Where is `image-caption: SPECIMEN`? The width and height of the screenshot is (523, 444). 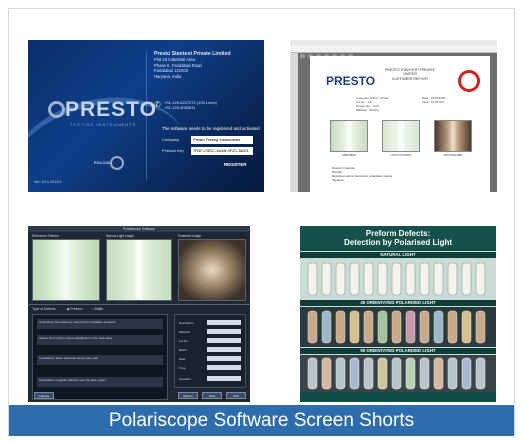 image-caption: SPECIMEN is located at coordinates (349, 155).